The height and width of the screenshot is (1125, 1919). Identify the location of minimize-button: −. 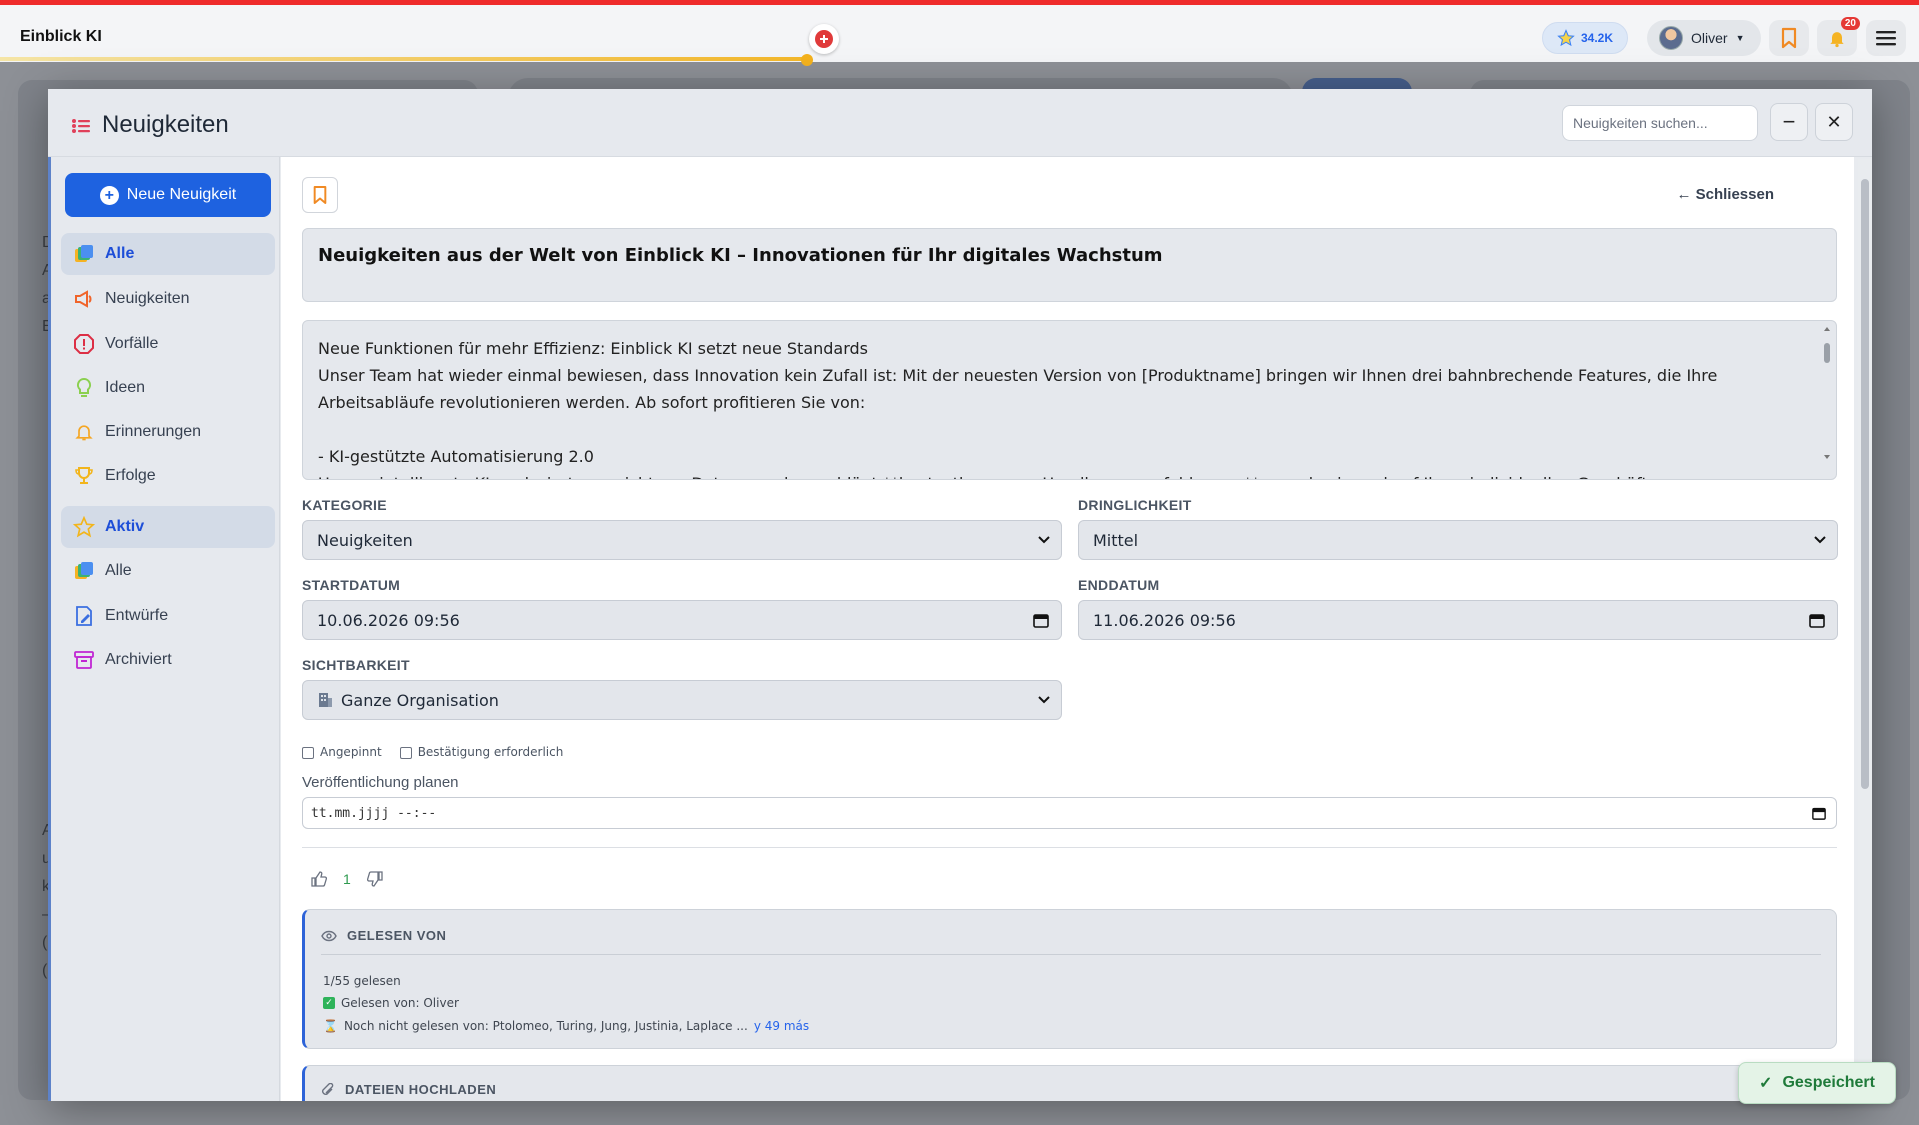
(1789, 122).